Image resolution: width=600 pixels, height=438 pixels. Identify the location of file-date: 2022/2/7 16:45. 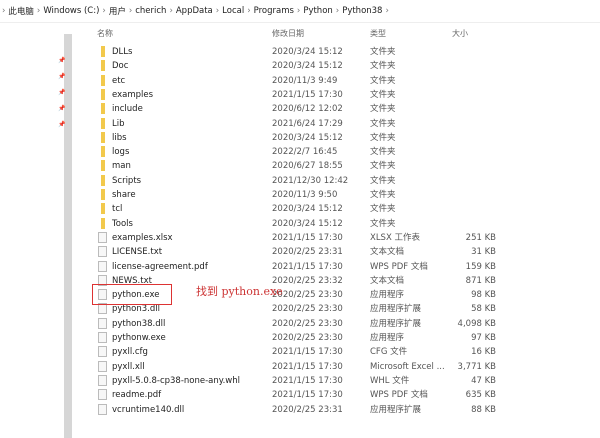
(305, 152).